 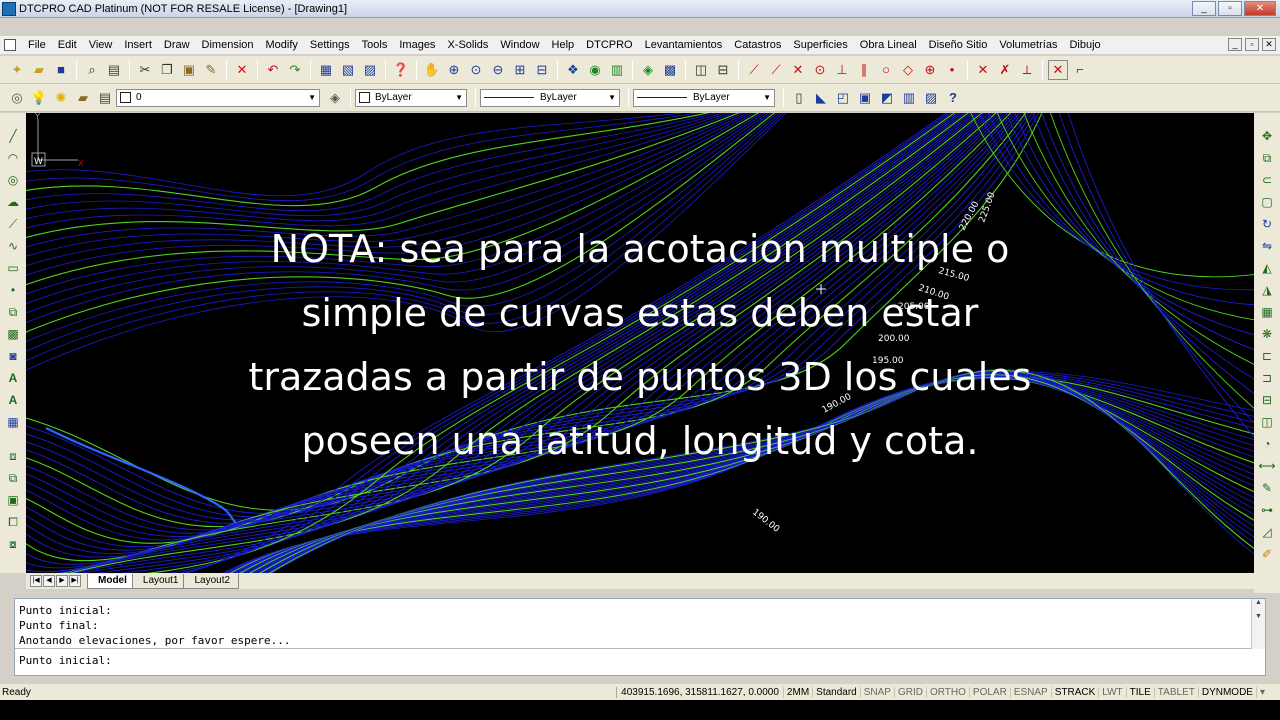 I want to click on arc-icon: ◠, so click(x=13, y=158).